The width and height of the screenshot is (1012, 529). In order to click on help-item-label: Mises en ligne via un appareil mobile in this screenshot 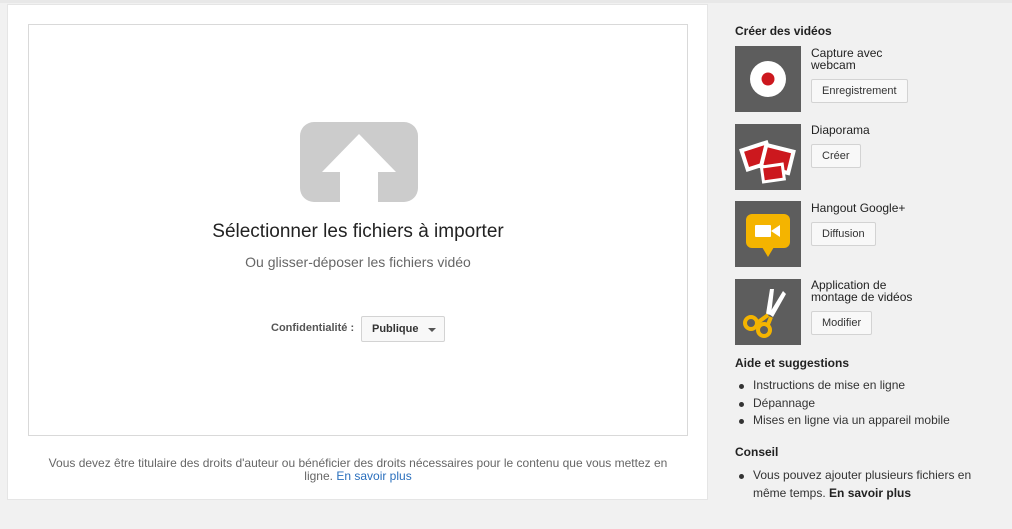, I will do `click(851, 420)`.